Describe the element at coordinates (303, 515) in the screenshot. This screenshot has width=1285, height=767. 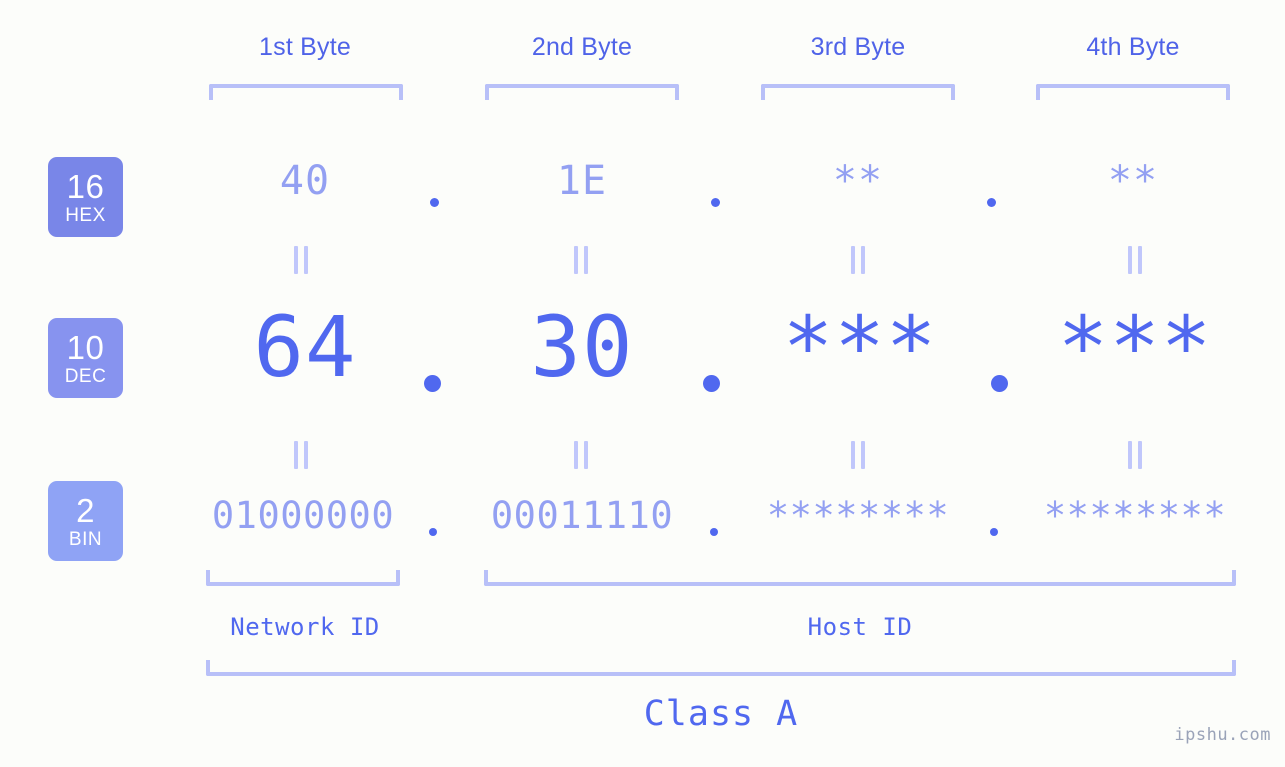
I see `bin-byte-1-value: 01000000` at that location.